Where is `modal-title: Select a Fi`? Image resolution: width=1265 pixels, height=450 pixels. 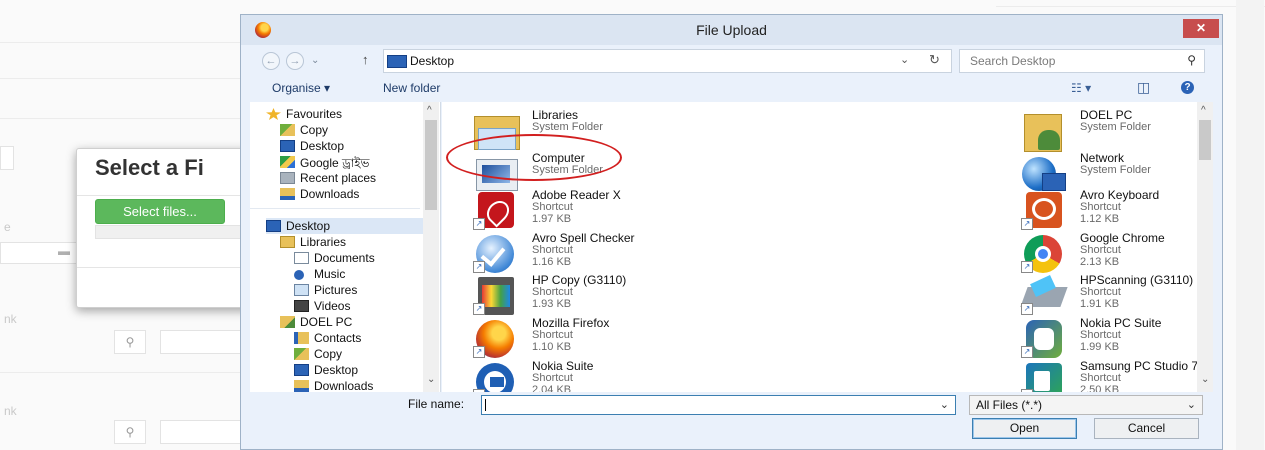 modal-title: Select a Fi is located at coordinates (149, 167).